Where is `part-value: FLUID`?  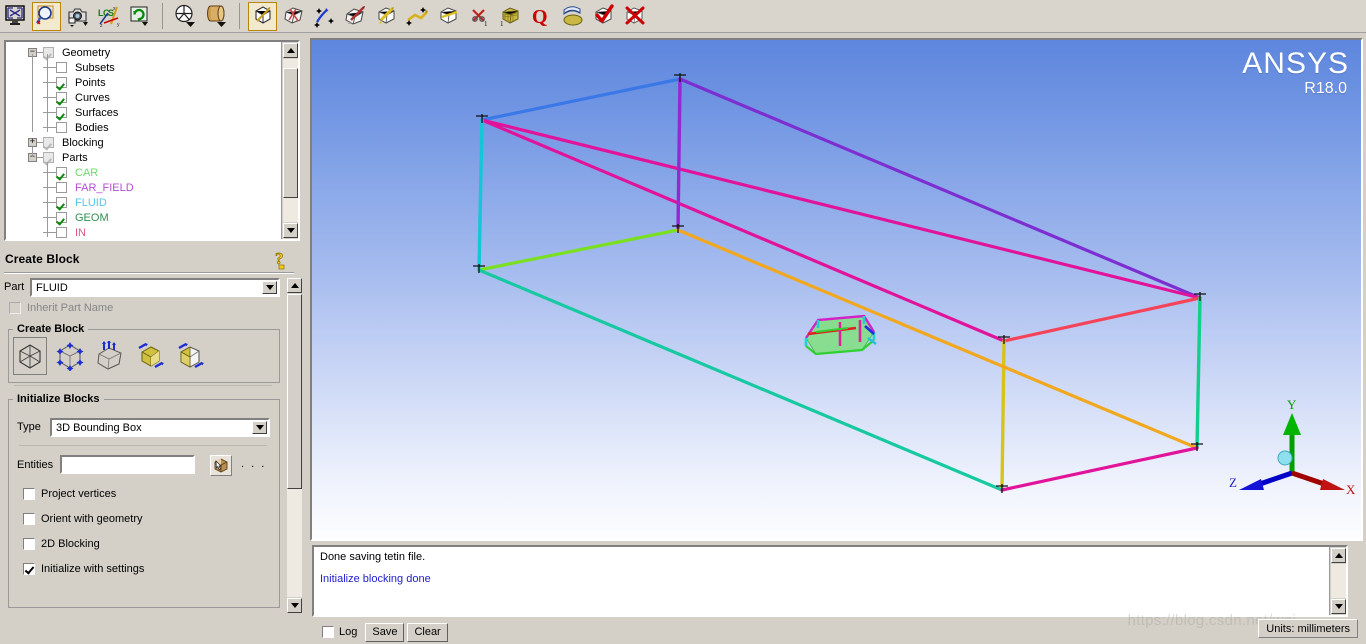 part-value: FLUID is located at coordinates (52, 287).